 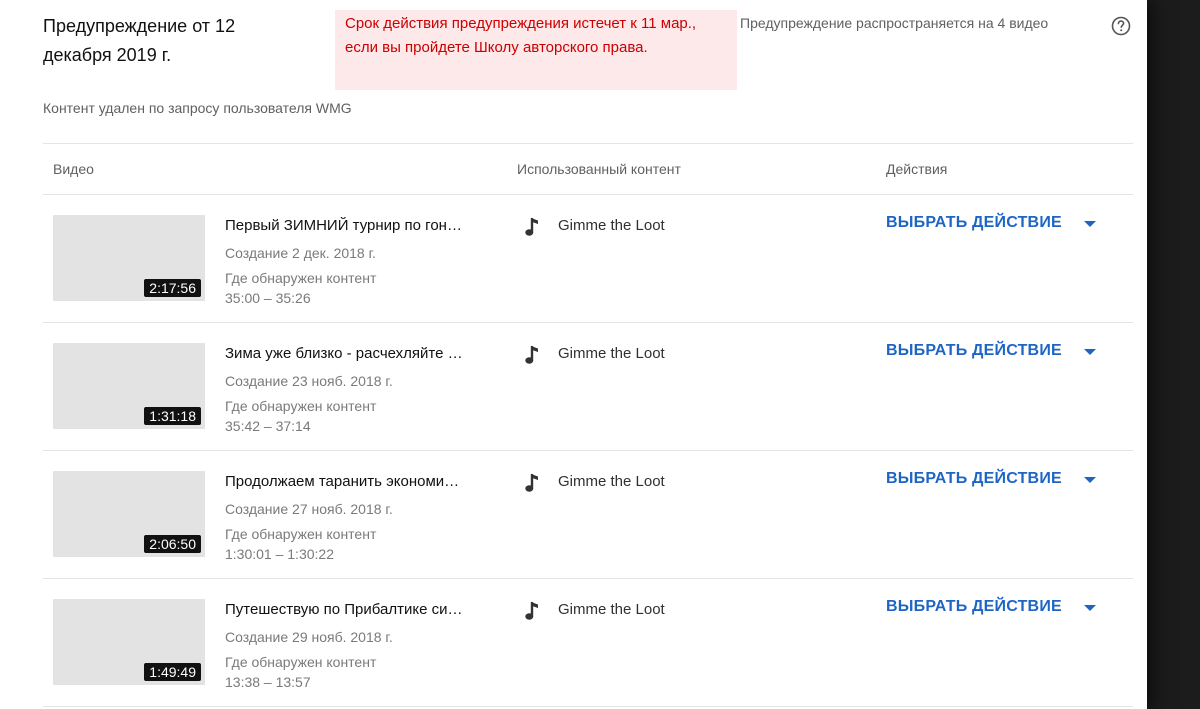 What do you see at coordinates (309, 509) in the screenshot?
I see `video-created-date: Создание 27 нояб. 2018 г.` at bounding box center [309, 509].